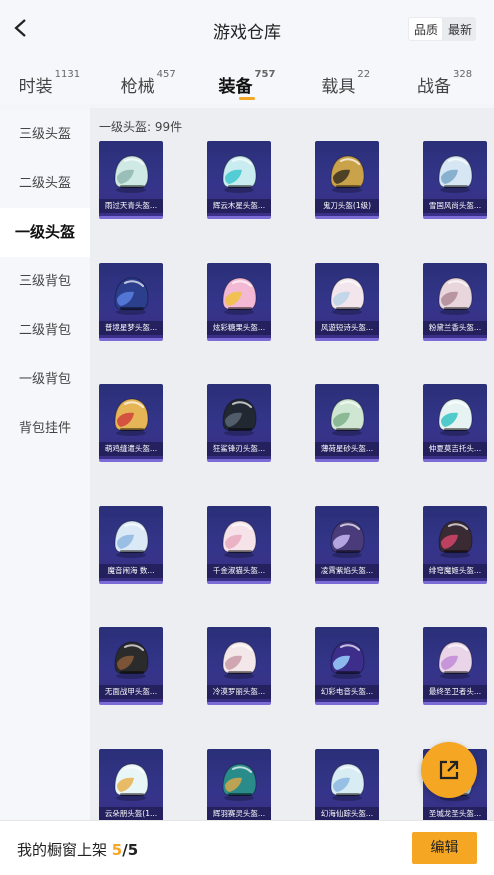  Describe the element at coordinates (45, 281) in the screenshot. I see `sidebar-item-level3-backpack: 三级背包` at that location.